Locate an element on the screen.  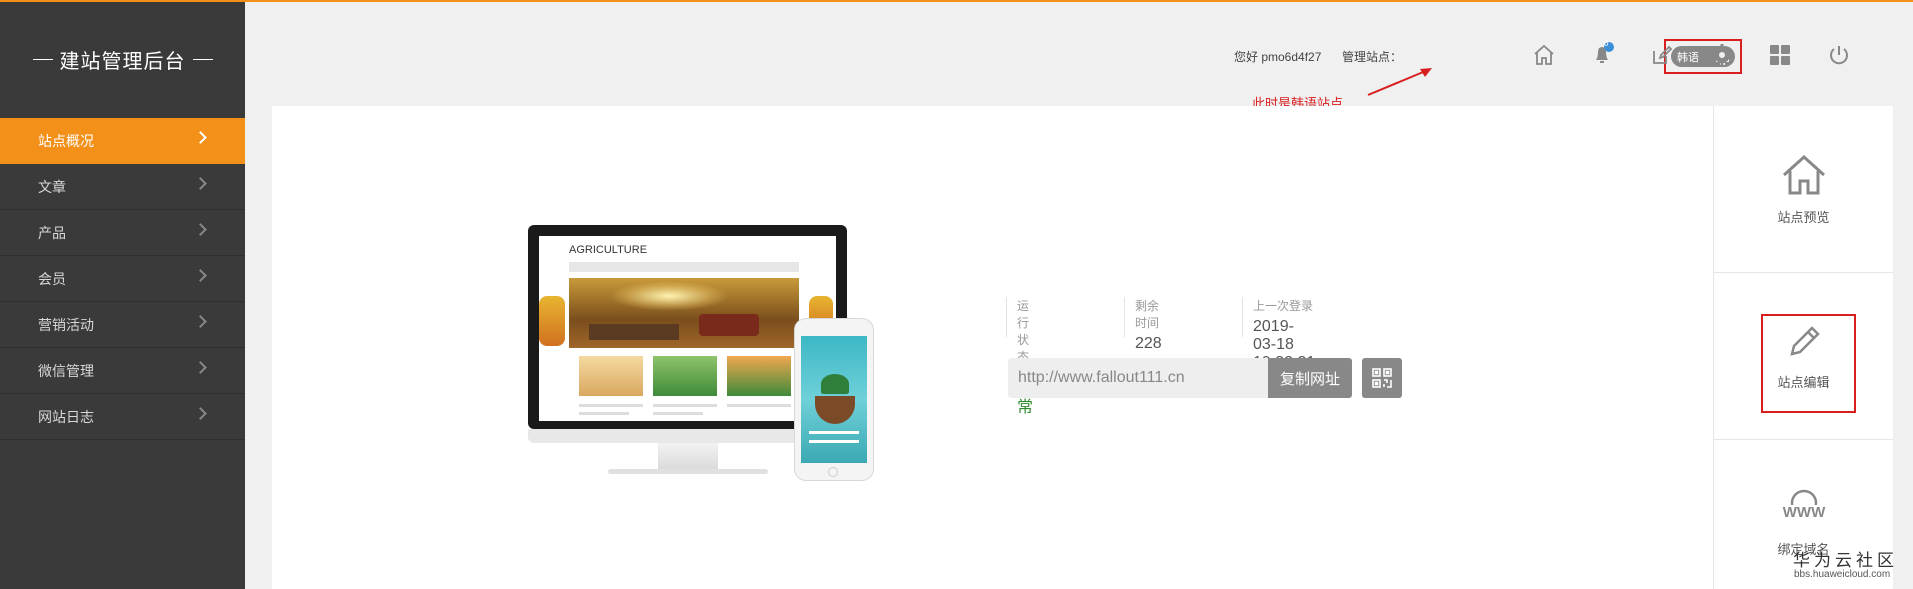
site-preview-illustration: AGRICULTURE is located at coordinates (703, 355).